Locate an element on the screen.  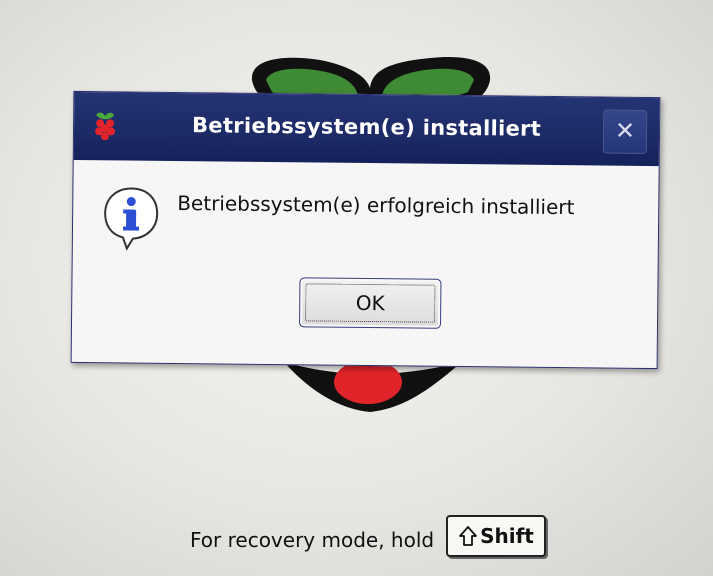
ok-button: OK is located at coordinates (370, 303).